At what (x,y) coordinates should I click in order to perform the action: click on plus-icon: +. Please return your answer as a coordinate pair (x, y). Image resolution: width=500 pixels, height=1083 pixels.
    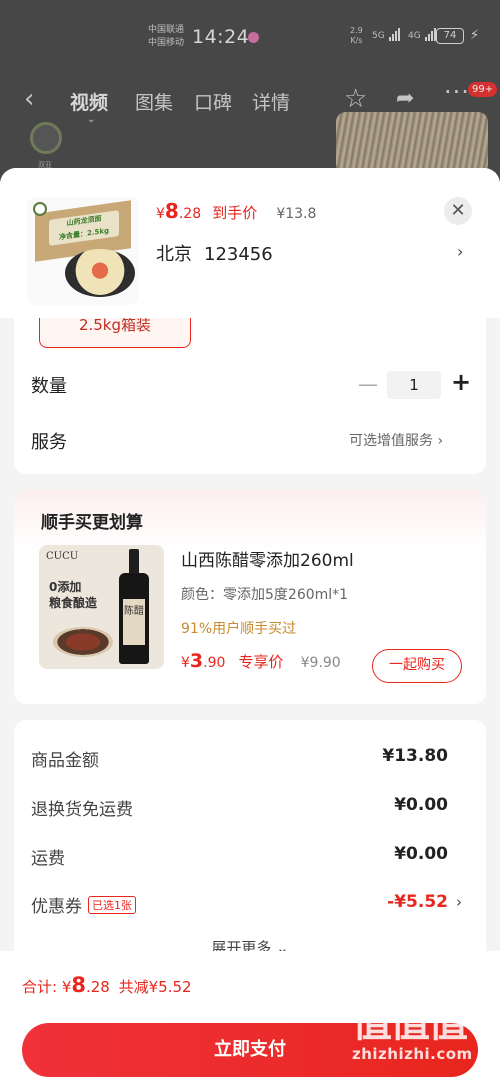
    Looking at the image, I should click on (461, 382).